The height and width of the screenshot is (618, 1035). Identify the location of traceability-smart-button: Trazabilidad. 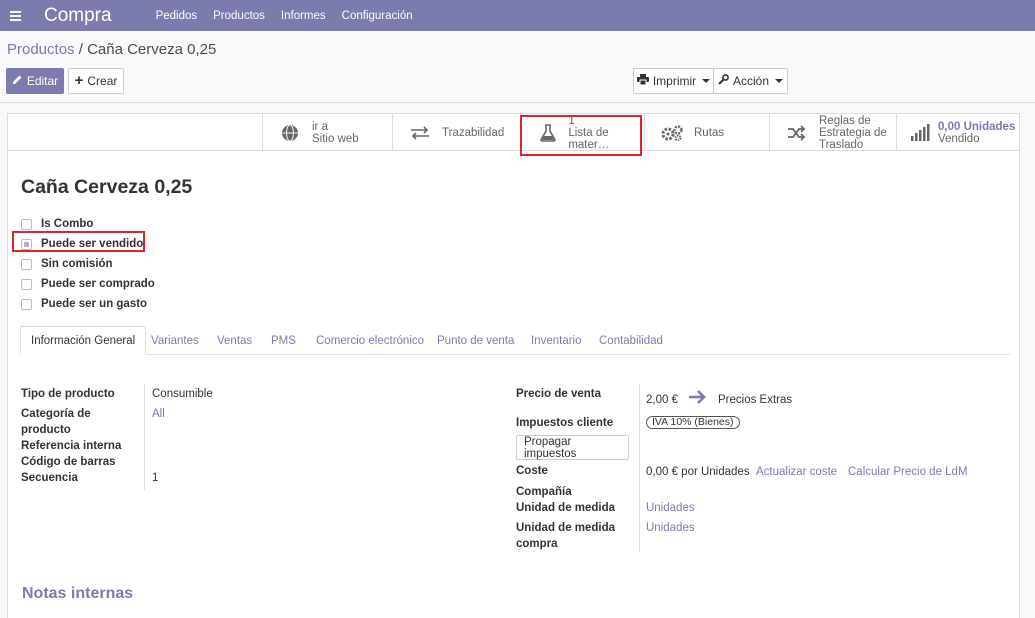
(456, 132).